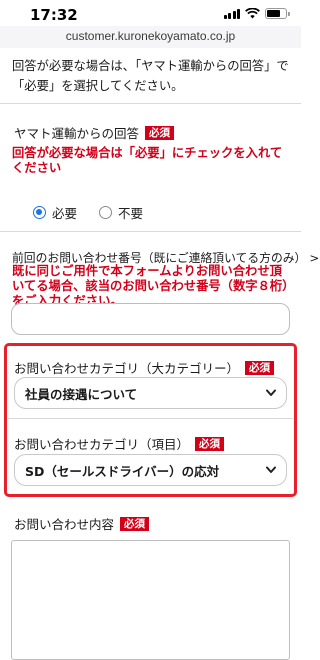 Image resolution: width=320 pixels, height=660 pixels. What do you see at coordinates (252, 13) in the screenshot?
I see `wifi-icon` at bounding box center [252, 13].